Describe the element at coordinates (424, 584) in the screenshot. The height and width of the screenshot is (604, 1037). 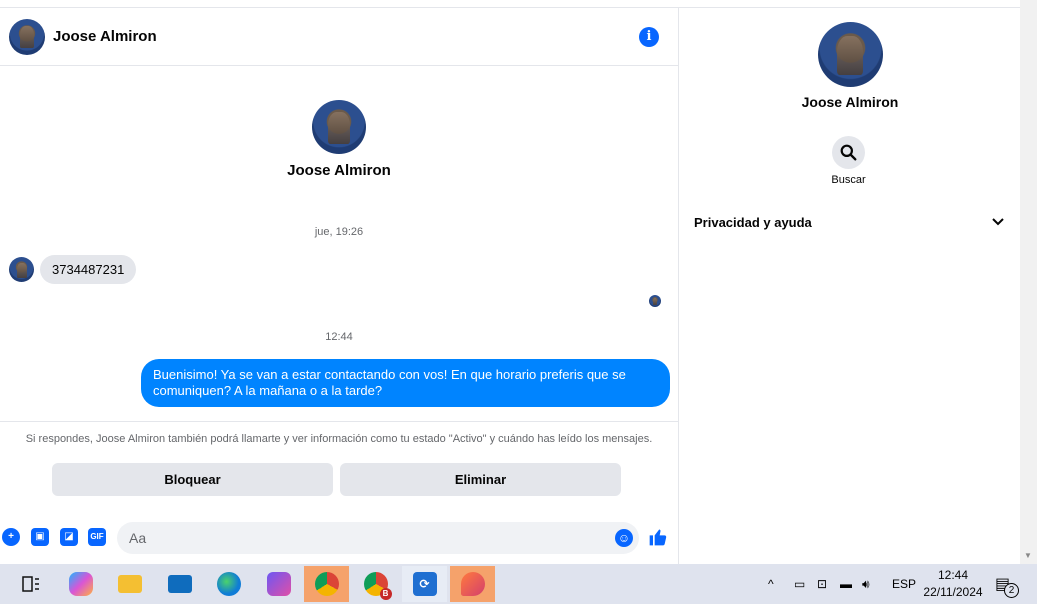
I see `sync-app-icon: ⟳` at that location.